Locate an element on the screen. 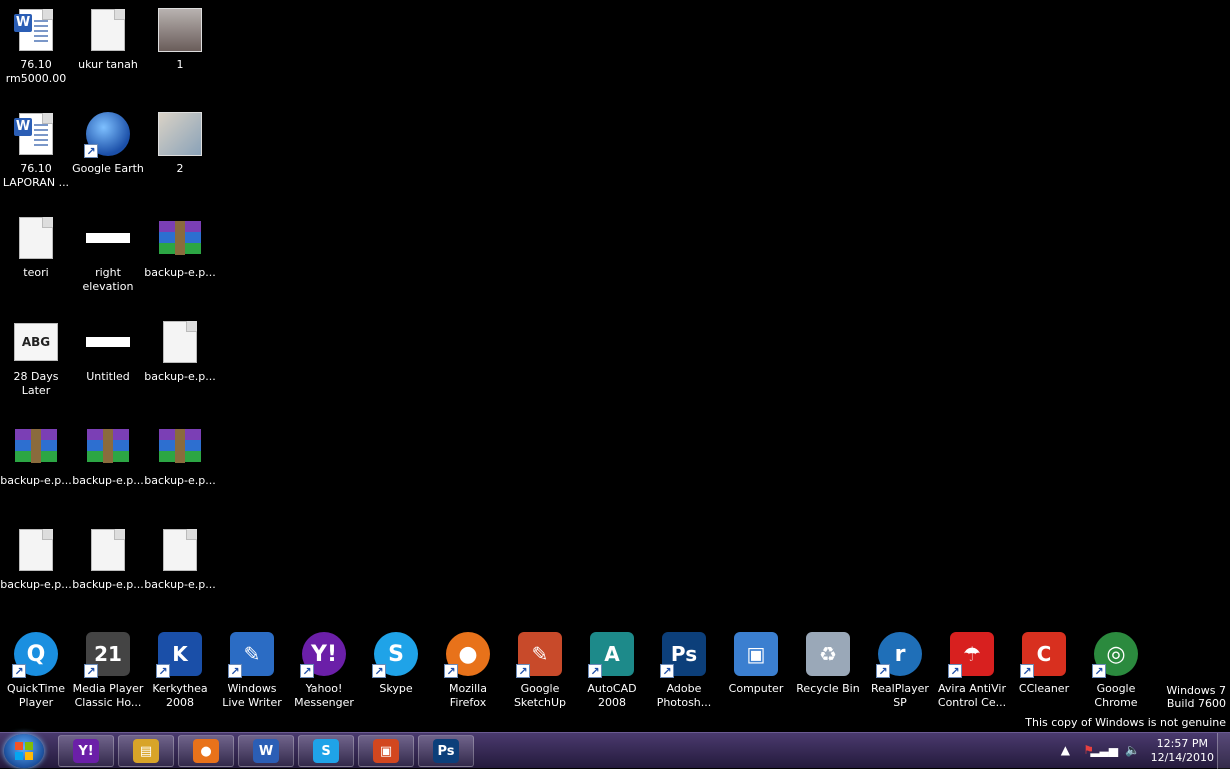 The width and height of the screenshot is (1230, 769). desktop-shortcut: ▣ Computer is located at coordinates (756, 663).